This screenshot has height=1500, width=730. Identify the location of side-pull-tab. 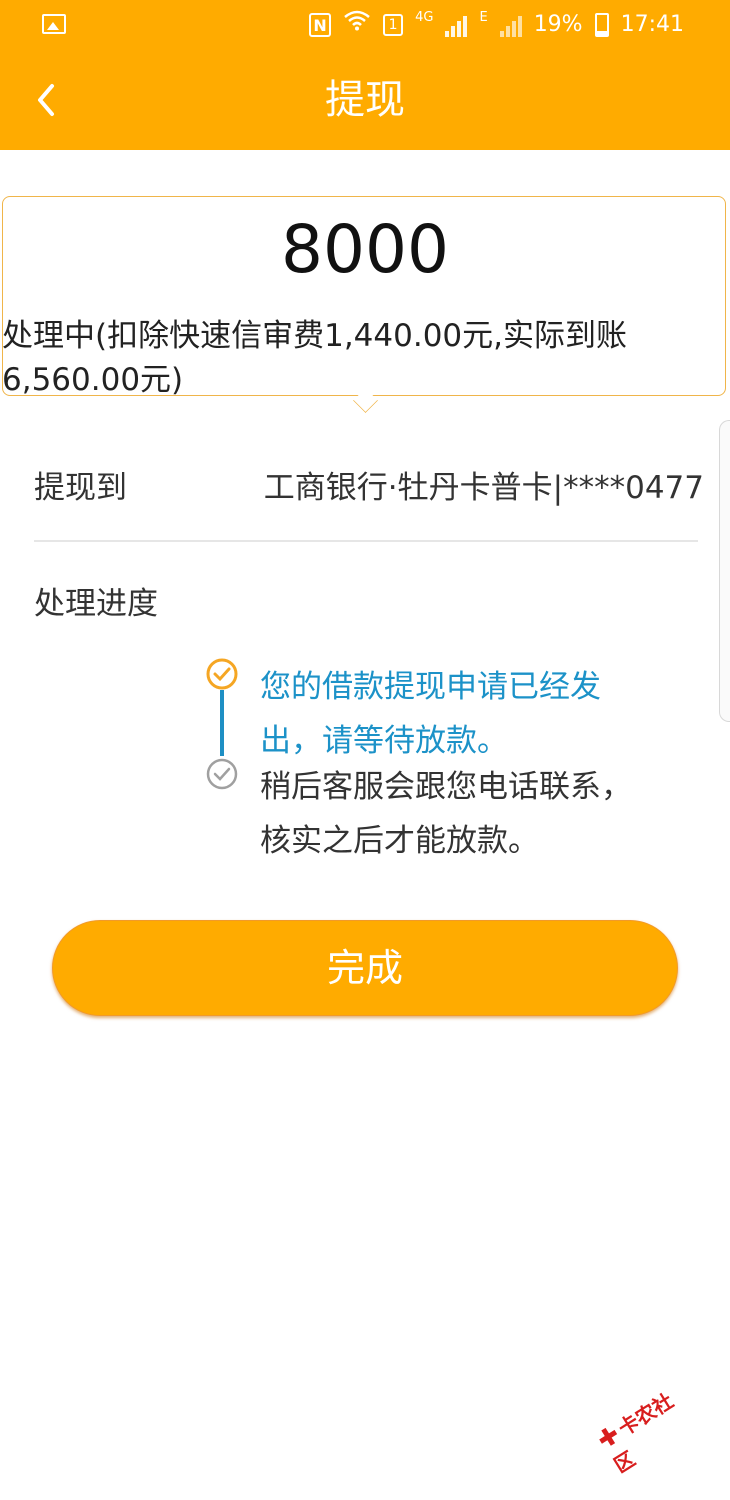
(724, 571).